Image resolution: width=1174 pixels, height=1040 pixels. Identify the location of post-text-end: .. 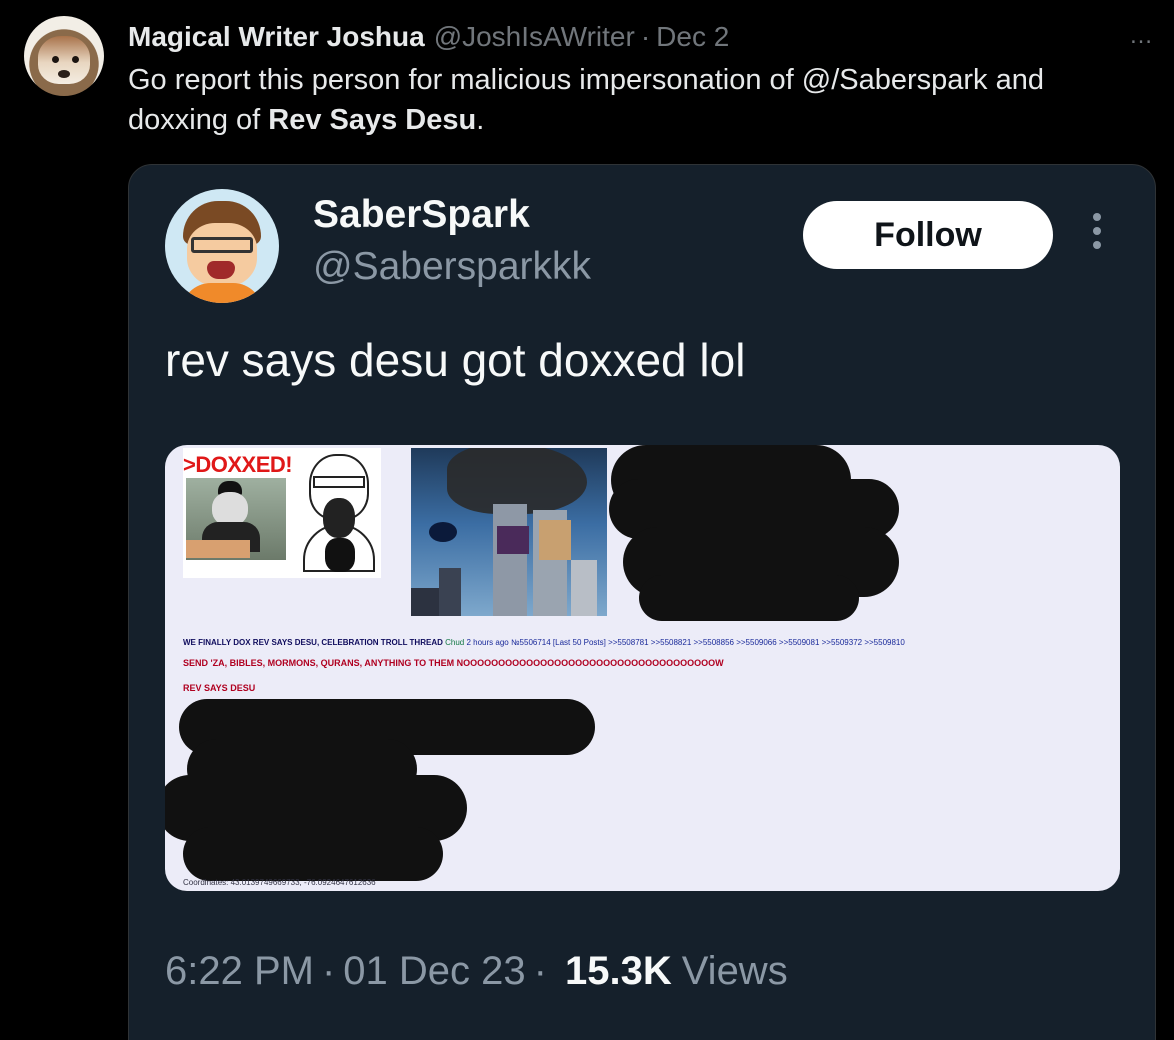
(480, 120).